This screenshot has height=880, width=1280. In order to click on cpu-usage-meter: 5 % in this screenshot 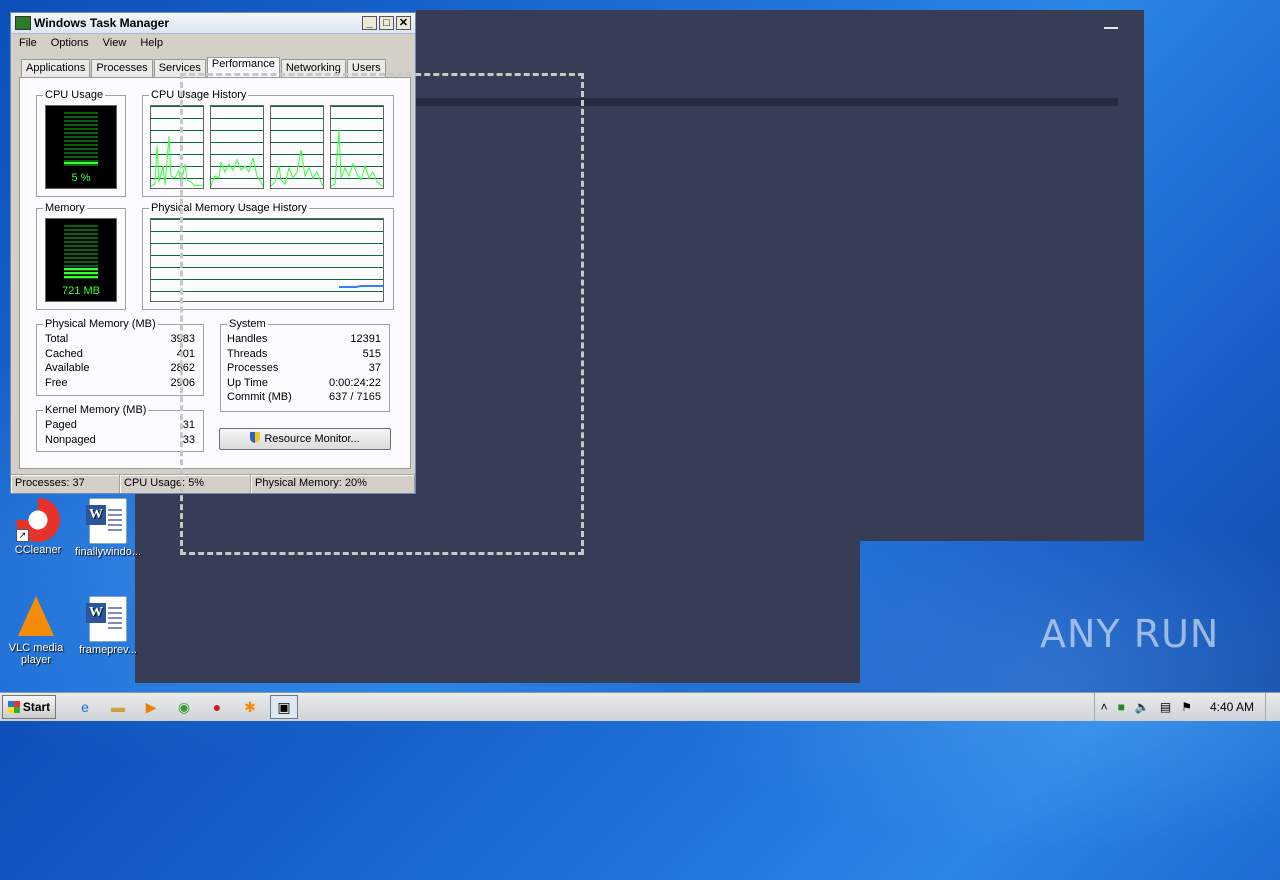, I will do `click(81, 147)`.